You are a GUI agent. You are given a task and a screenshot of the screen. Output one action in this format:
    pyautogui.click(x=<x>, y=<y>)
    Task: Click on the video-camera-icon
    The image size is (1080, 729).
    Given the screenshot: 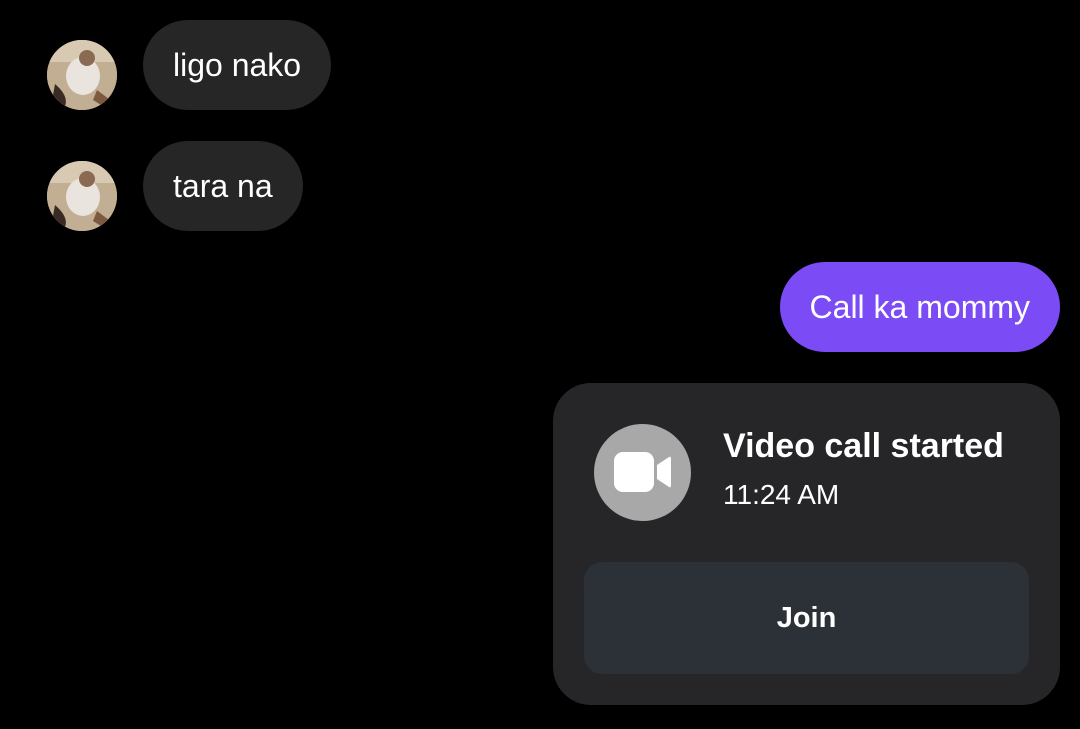 What is the action you would take?
    pyautogui.click(x=642, y=472)
    